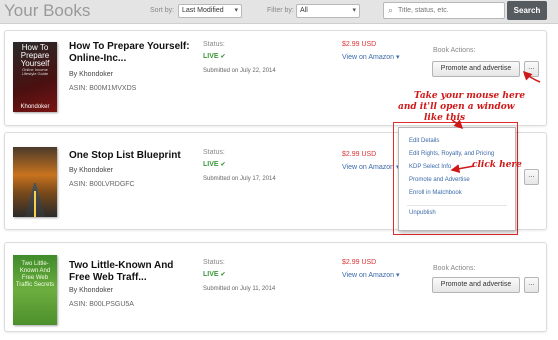 The image size is (558, 340). I want to click on menu-item-edit-rights: Edit Rights, Royalty, and Pricing, so click(451, 154).